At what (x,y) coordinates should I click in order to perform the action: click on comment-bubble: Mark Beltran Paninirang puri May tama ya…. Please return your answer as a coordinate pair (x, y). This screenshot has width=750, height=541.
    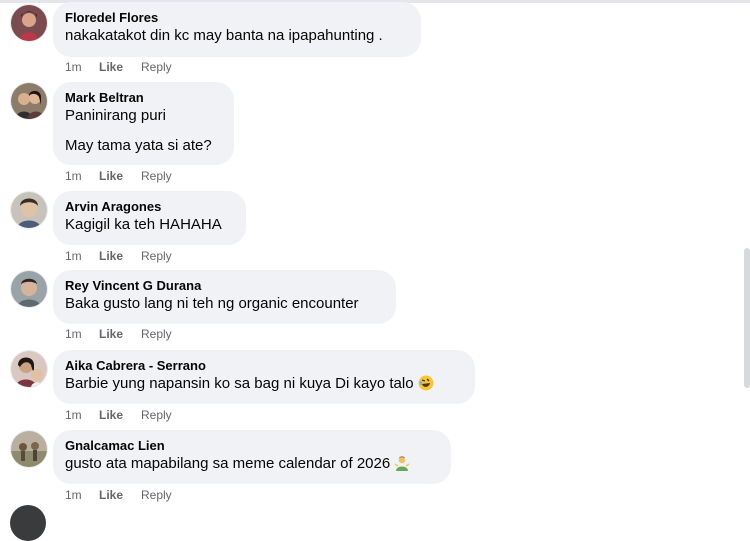
    Looking at the image, I should click on (143, 123).